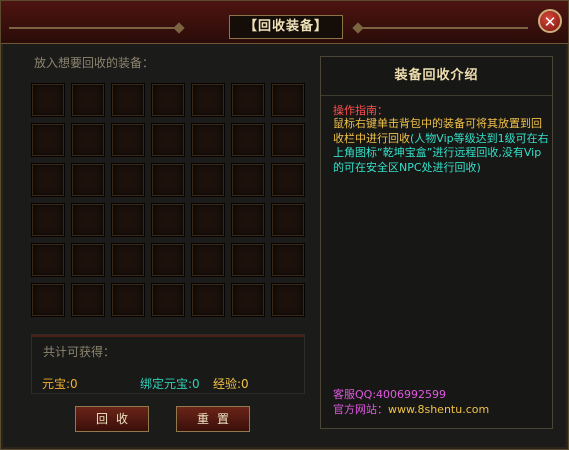 This screenshot has width=569, height=450. What do you see at coordinates (550, 21) in the screenshot?
I see `close-icon: ✕` at bounding box center [550, 21].